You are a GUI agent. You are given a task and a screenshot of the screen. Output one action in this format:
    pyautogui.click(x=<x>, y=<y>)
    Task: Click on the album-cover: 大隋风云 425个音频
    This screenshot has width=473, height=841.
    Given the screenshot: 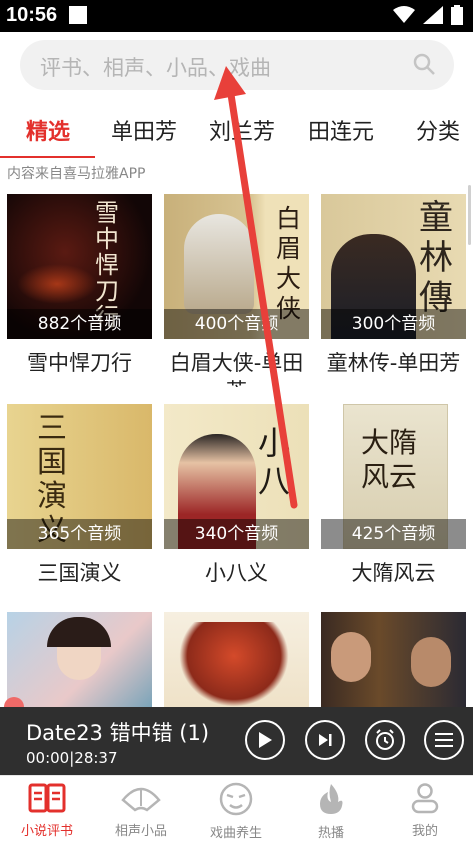 What is the action you would take?
    pyautogui.click(x=393, y=476)
    